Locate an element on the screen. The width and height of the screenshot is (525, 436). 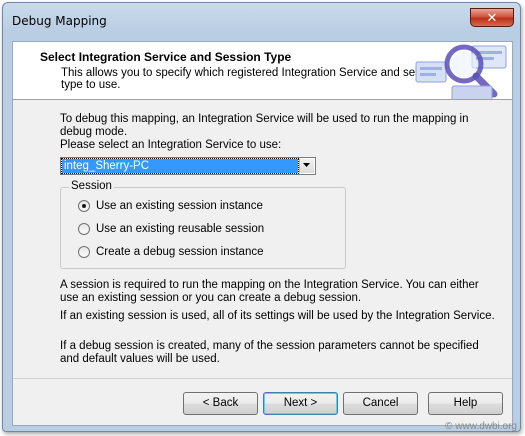
button-bar-divider is located at coordinates (262, 378).